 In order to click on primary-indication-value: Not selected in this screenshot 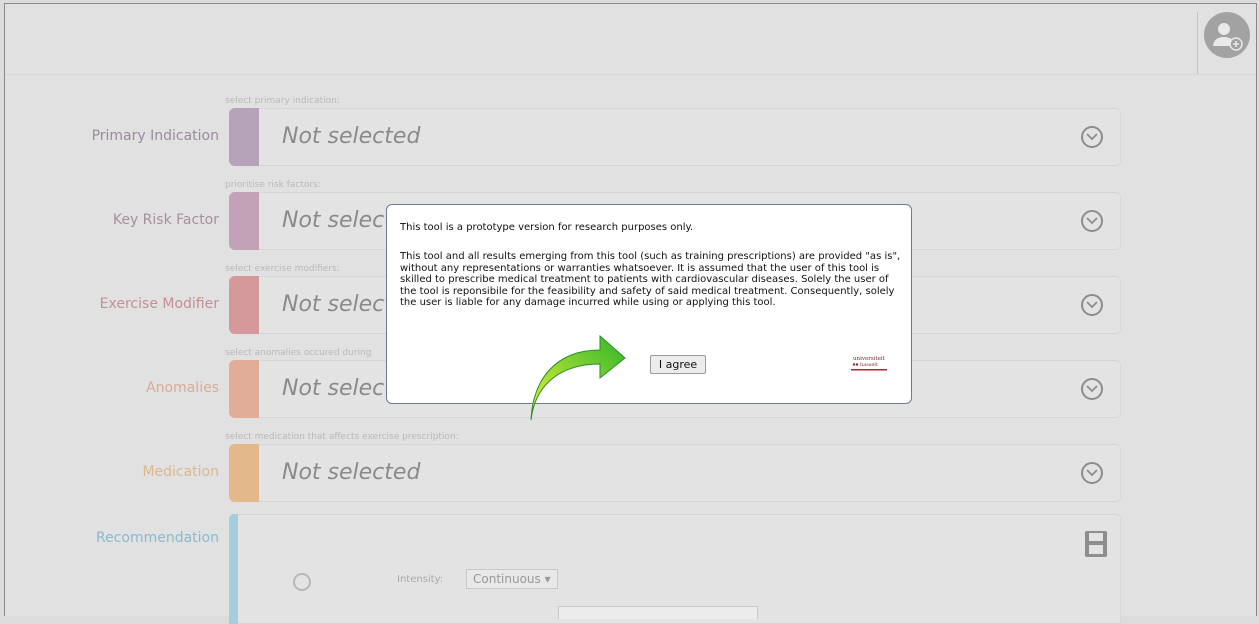, I will do `click(351, 136)`.